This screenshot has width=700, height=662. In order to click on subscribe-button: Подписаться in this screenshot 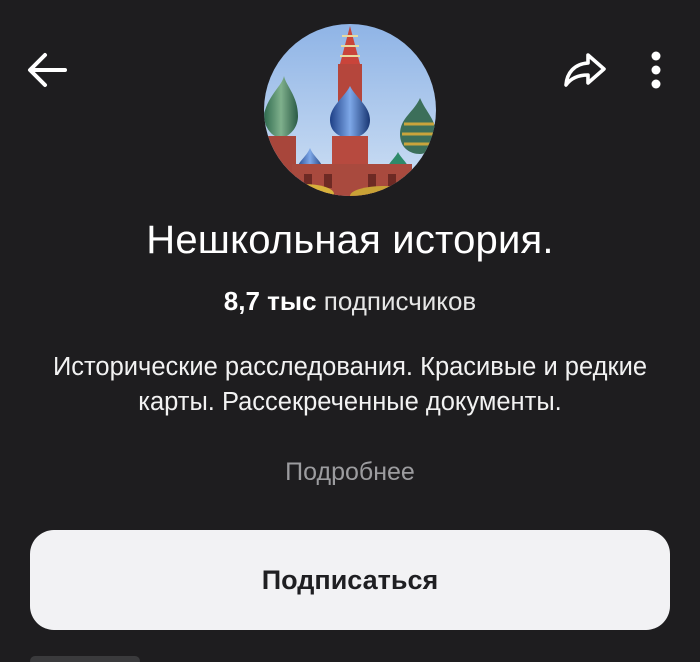, I will do `click(350, 580)`.